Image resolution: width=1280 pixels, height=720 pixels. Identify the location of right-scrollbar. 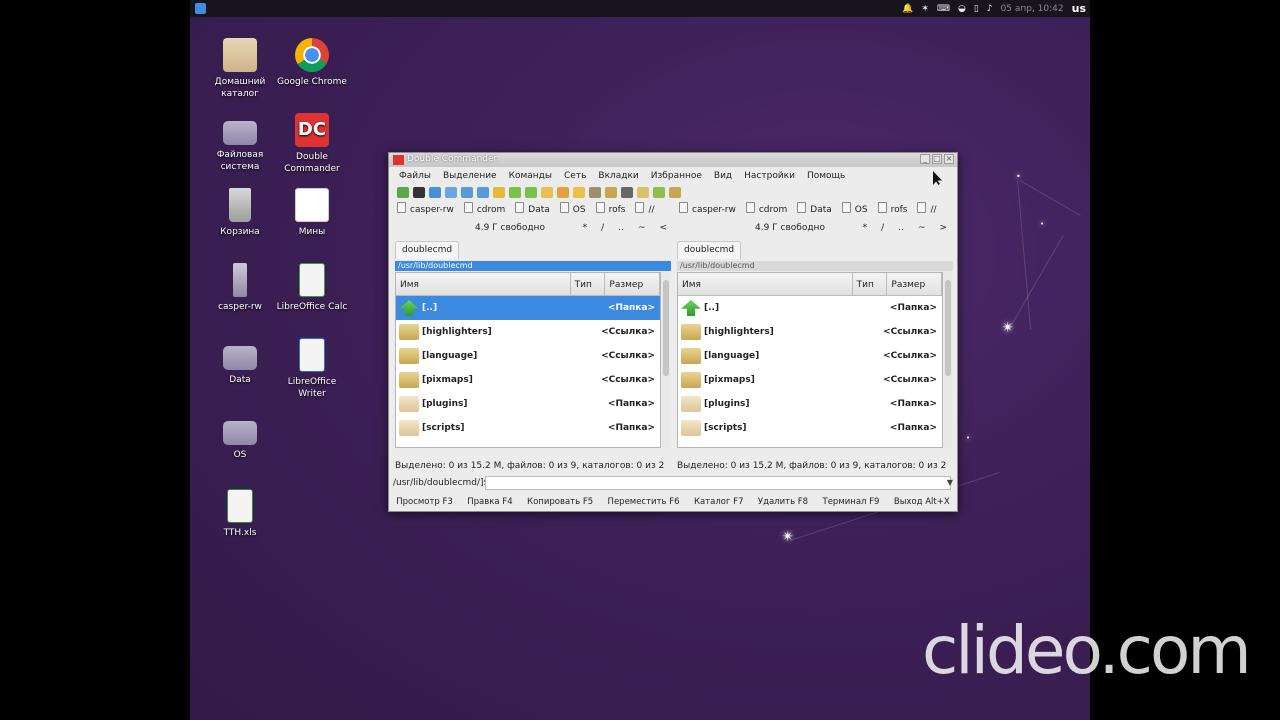
(948, 360).